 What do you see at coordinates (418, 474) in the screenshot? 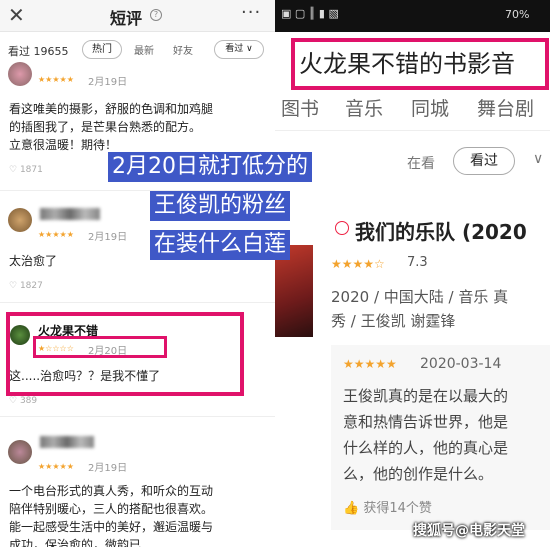
I see `review-line: 么，他的创作是什么。` at bounding box center [418, 474].